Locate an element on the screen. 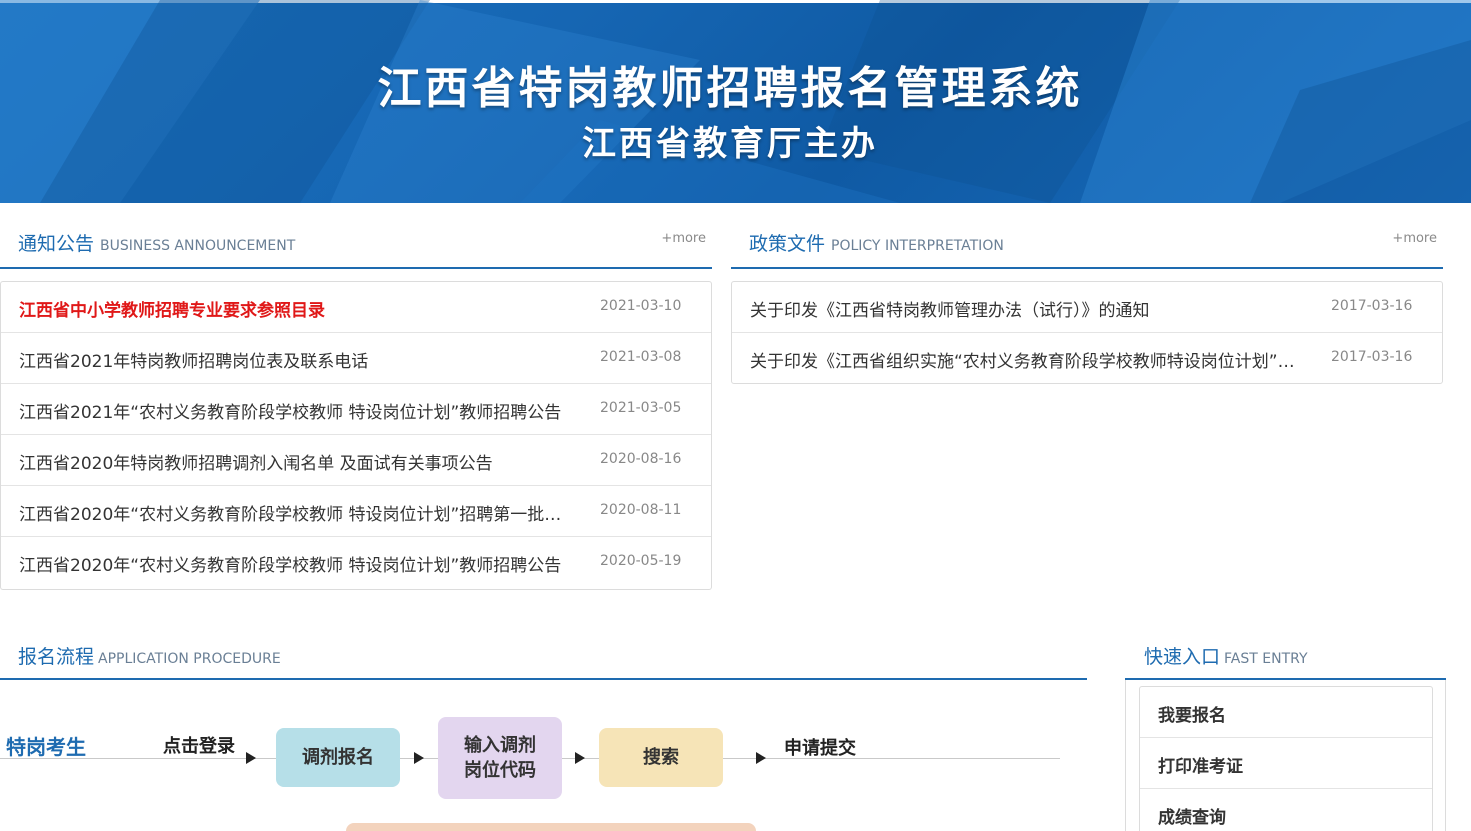 This screenshot has width=1471, height=831. policy-more-link: +more is located at coordinates (1414, 238).